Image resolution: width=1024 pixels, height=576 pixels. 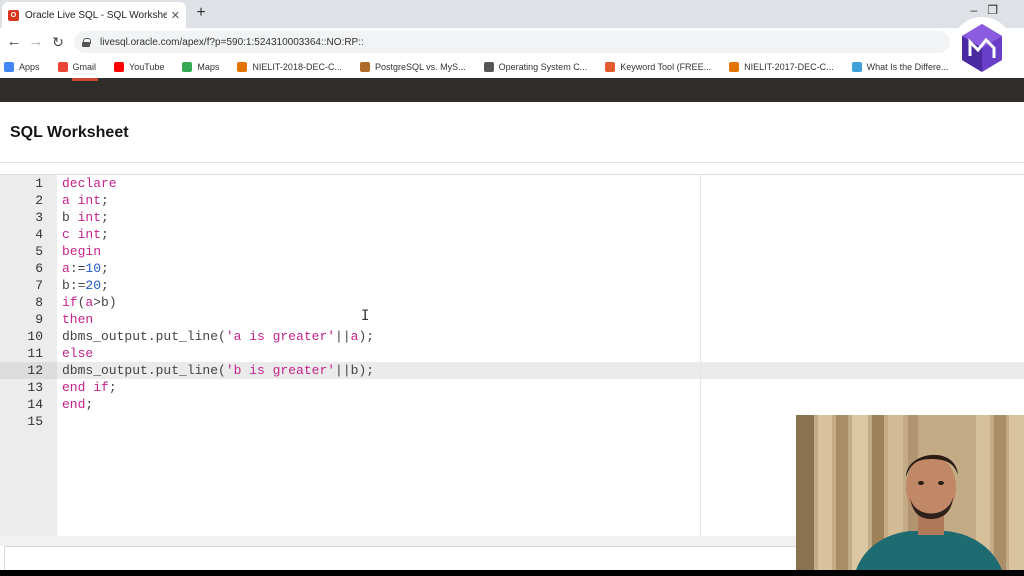 What do you see at coordinates (89, 302) in the screenshot?
I see `code-text: if(a>b)` at bounding box center [89, 302].